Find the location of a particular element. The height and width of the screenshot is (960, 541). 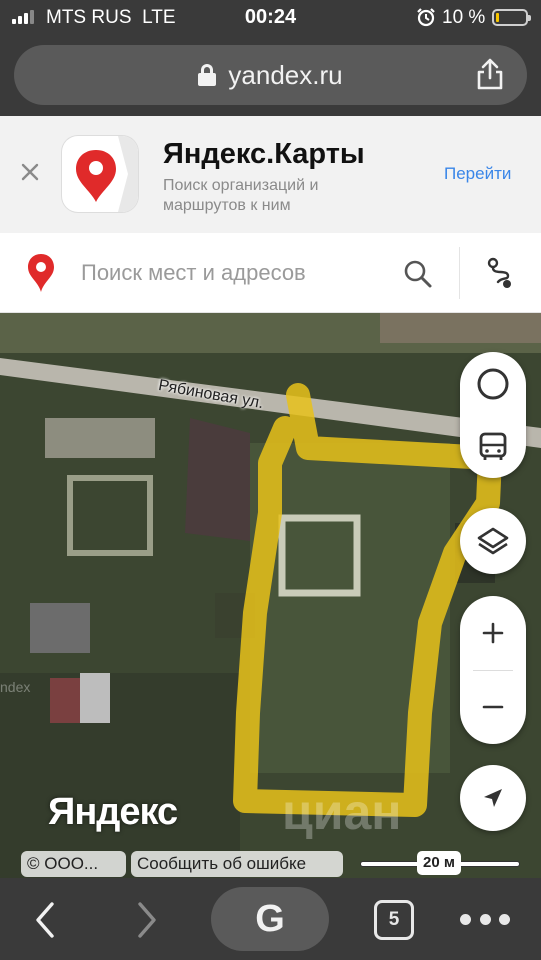

zoom-controls is located at coordinates (493, 670).